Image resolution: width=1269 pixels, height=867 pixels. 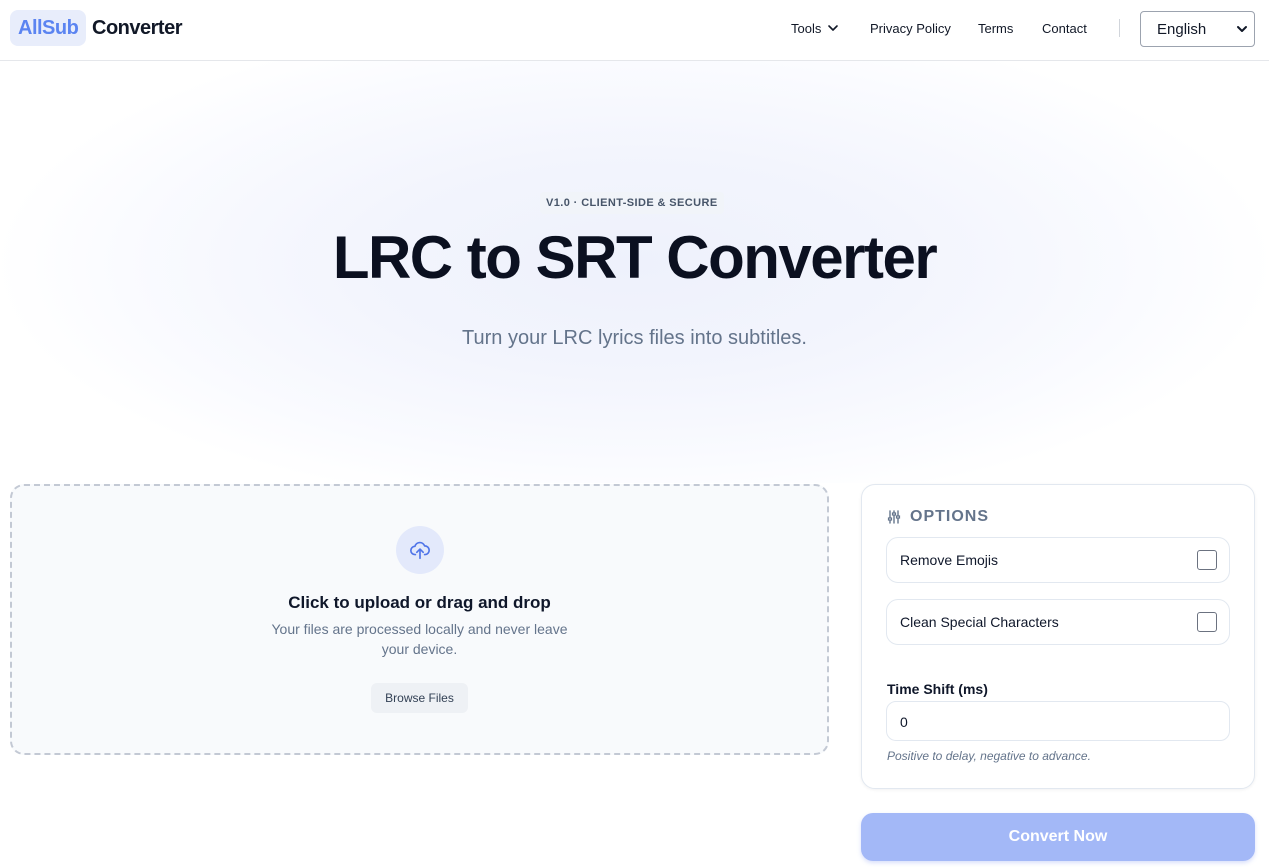 I want to click on upload-title: Click to upload or drag and drop, so click(x=419, y=602).